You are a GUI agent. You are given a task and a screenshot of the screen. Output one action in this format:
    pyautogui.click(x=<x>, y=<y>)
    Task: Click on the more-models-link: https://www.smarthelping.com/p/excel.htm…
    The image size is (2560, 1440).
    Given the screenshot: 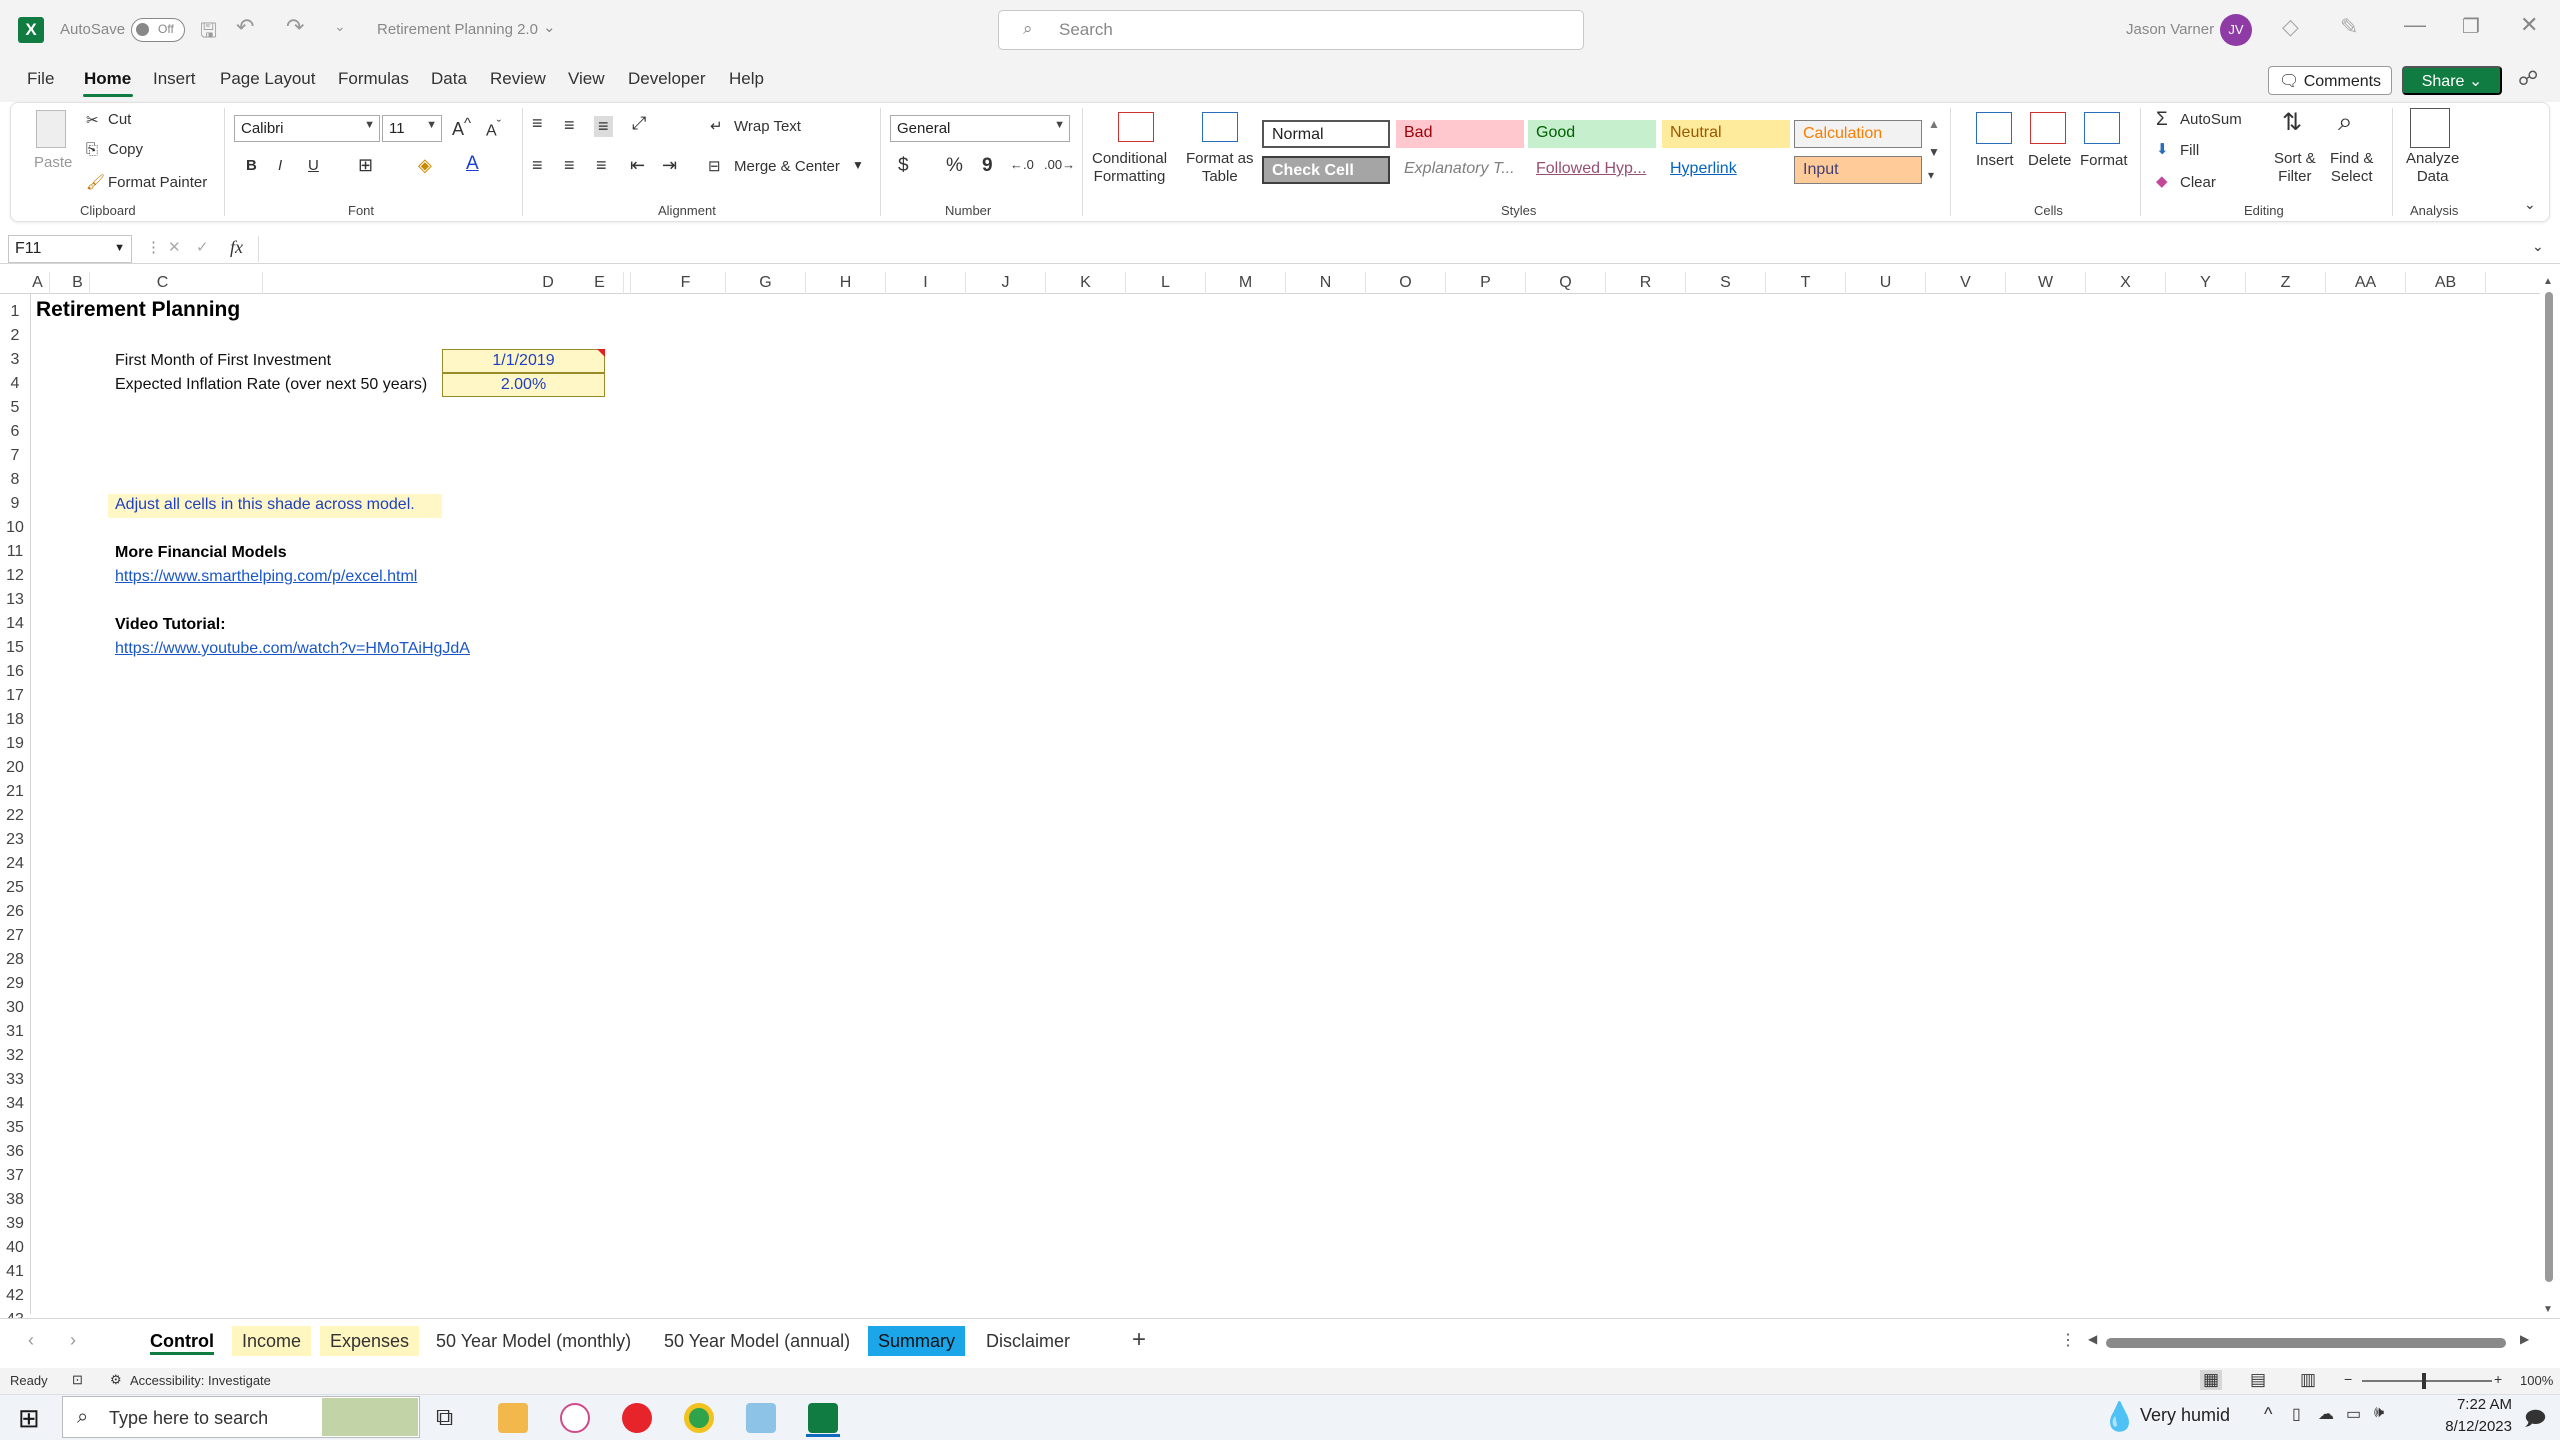 What is the action you would take?
    pyautogui.click(x=266, y=577)
    